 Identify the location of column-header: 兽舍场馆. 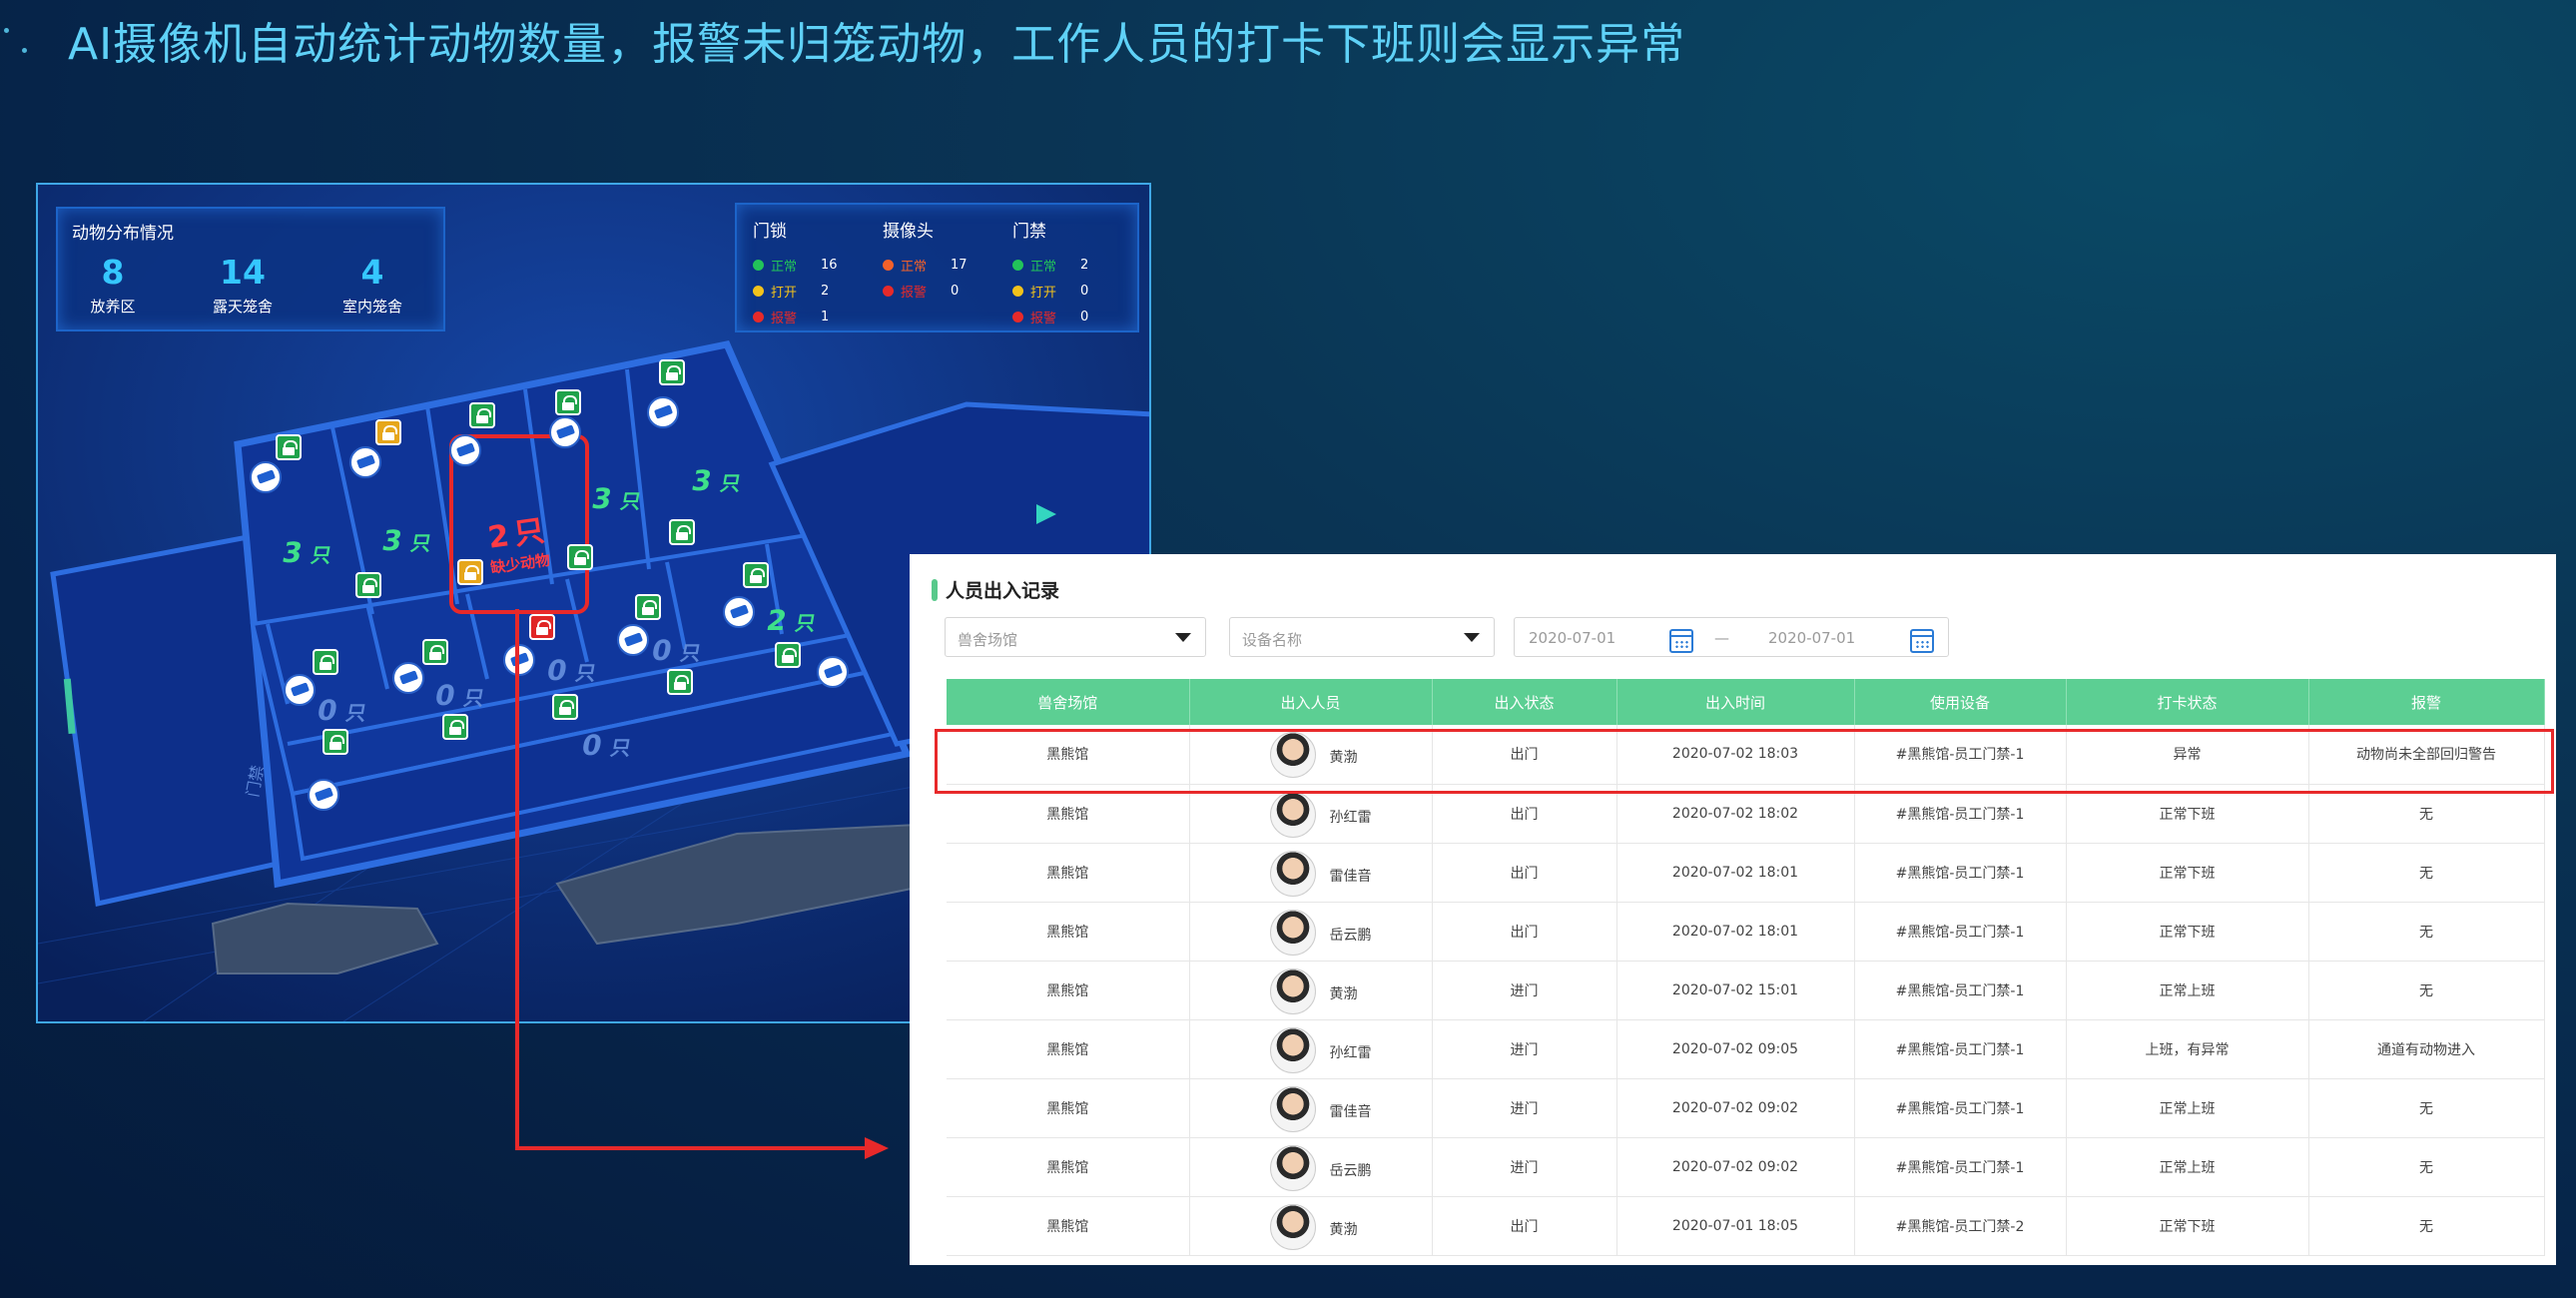
(1068, 702).